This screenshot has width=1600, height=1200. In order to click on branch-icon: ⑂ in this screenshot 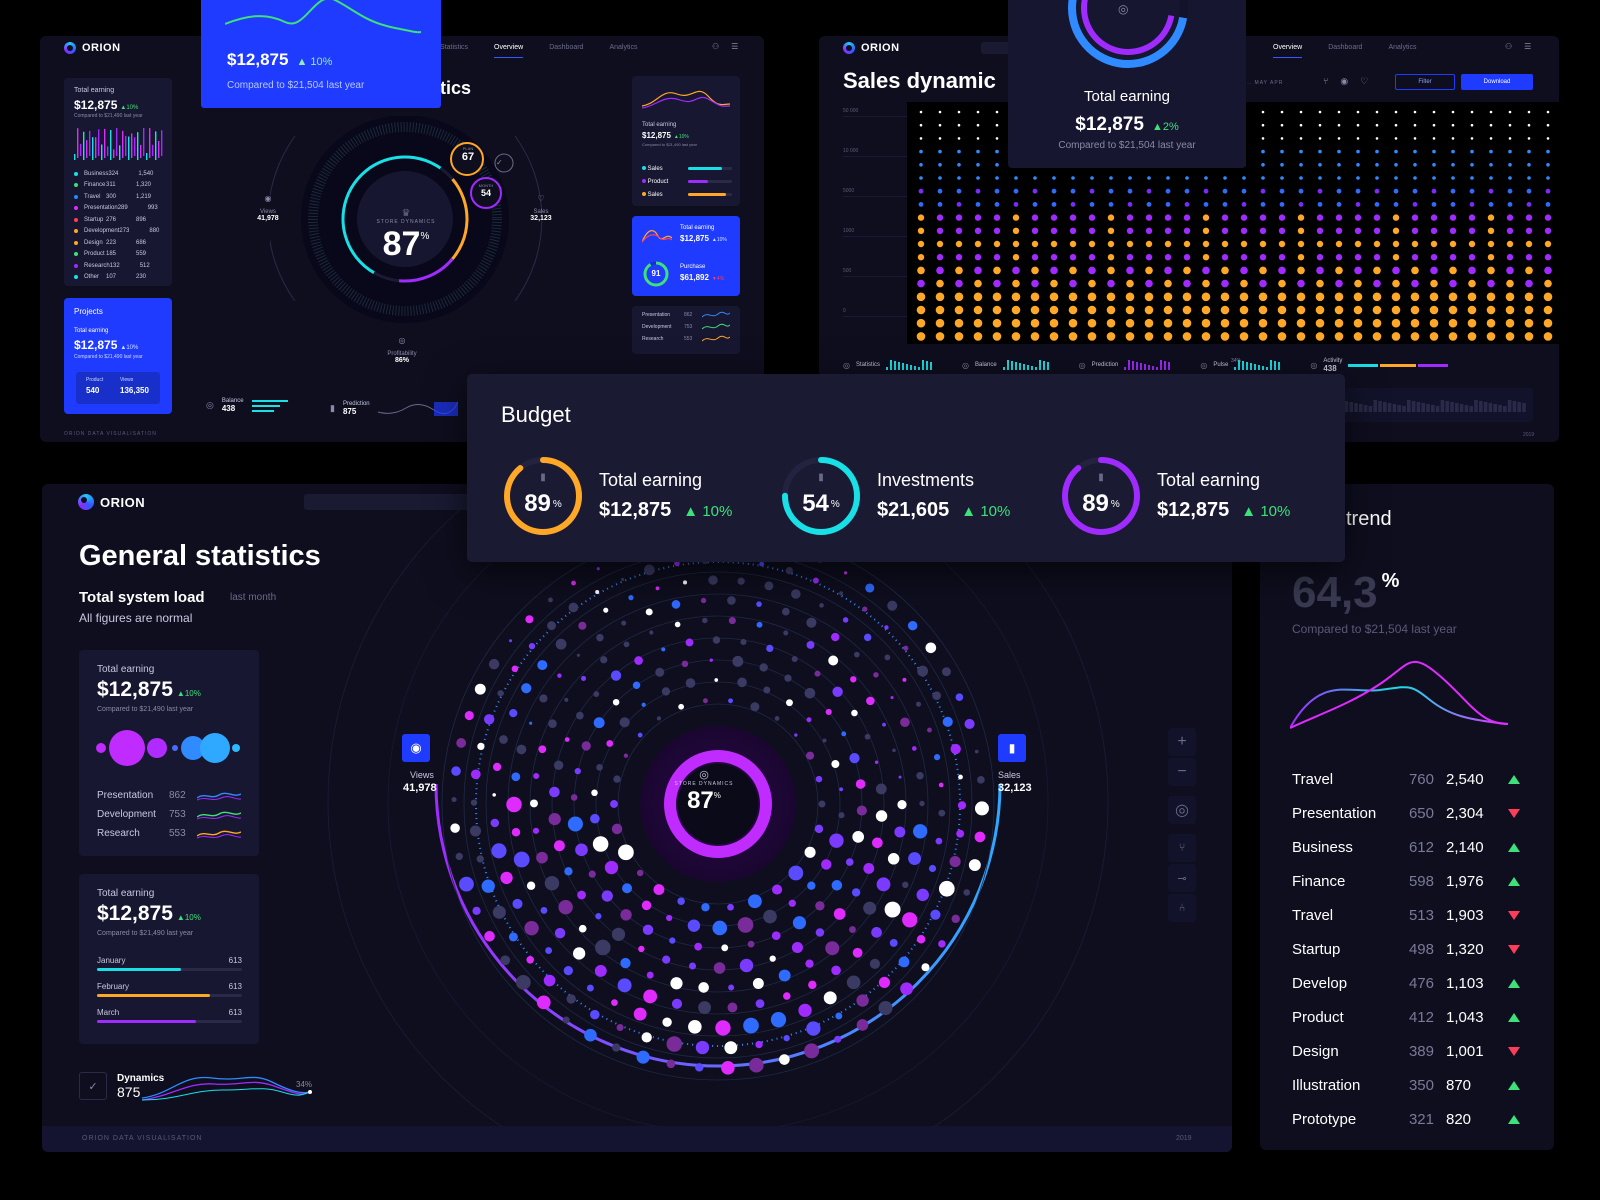, I will do `click(1325, 81)`.